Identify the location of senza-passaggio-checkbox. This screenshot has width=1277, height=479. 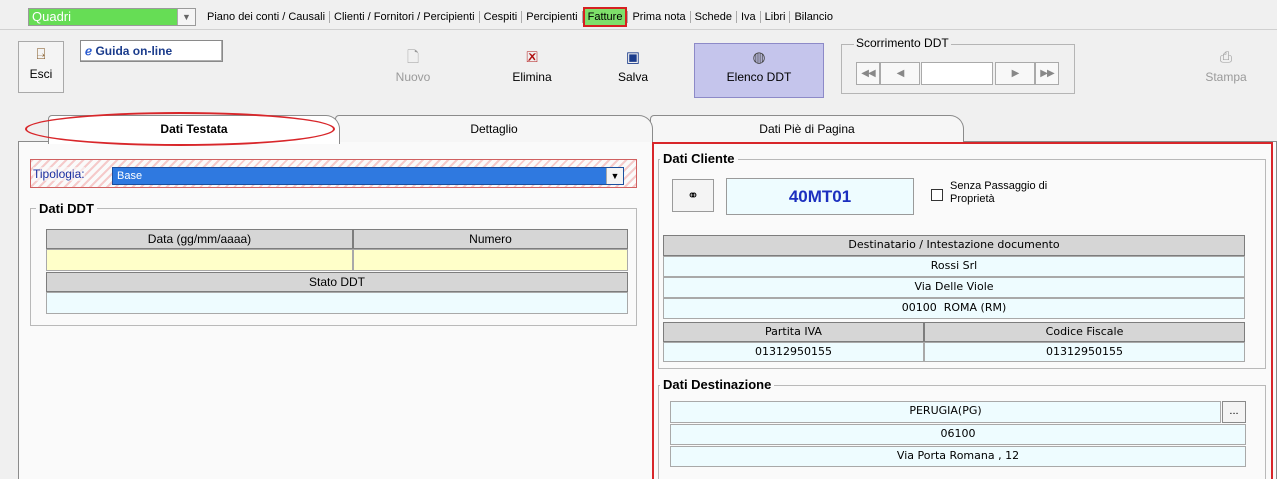
(937, 195).